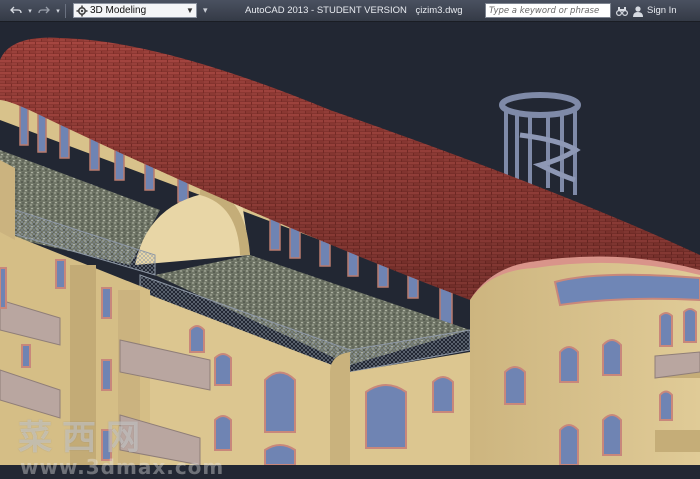 Image resolution: width=700 pixels, height=479 pixels. I want to click on communication-center-button, so click(622, 11).